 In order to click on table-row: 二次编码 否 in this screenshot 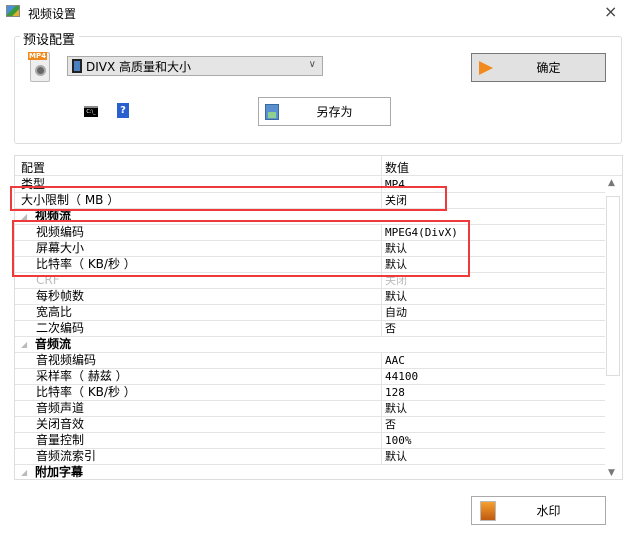, I will do `click(310, 329)`.